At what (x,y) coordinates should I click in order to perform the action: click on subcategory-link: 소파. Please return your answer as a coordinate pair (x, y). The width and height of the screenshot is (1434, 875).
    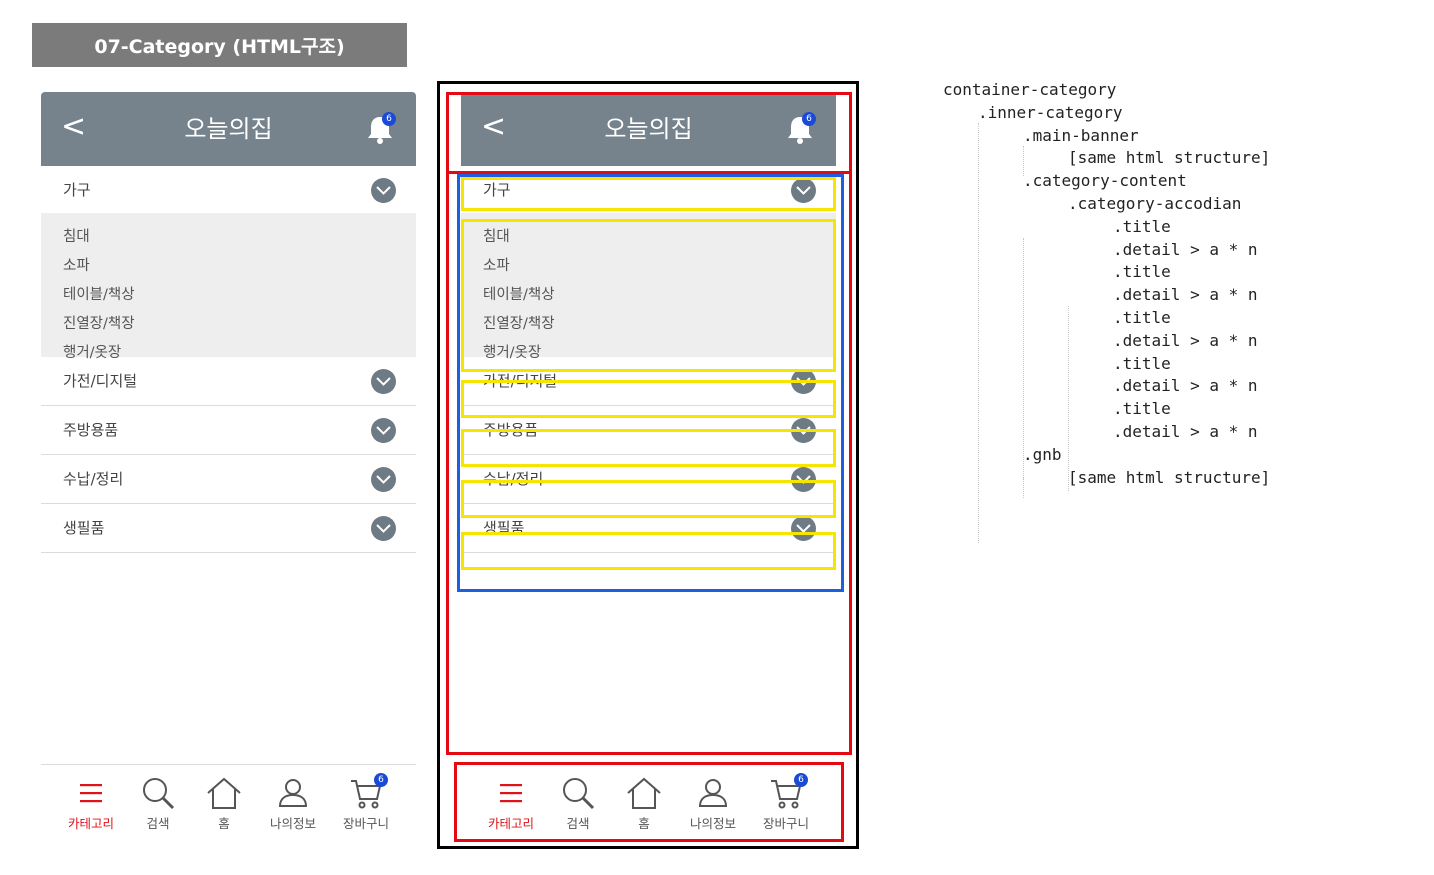
    Looking at the image, I should click on (228, 266).